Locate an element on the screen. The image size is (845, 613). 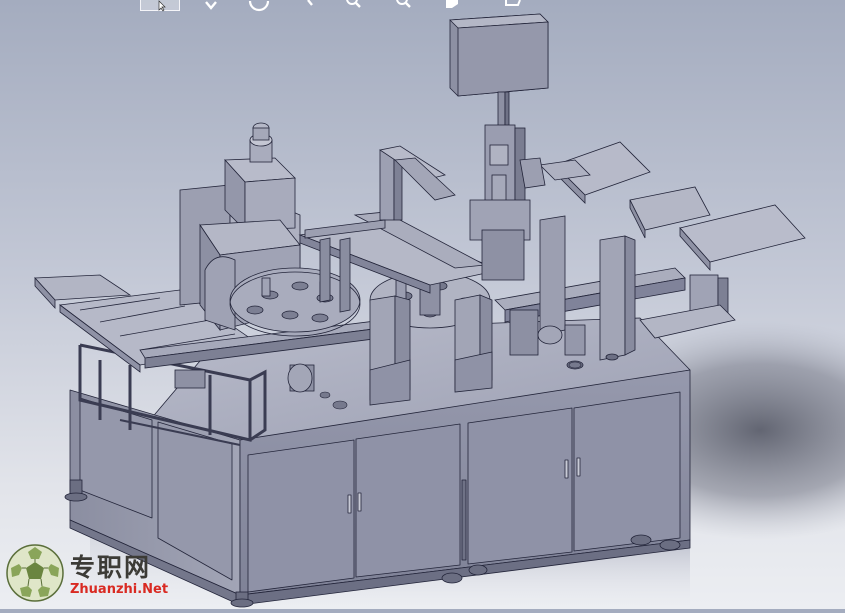
section-view-icon is located at coordinates (519, 6).